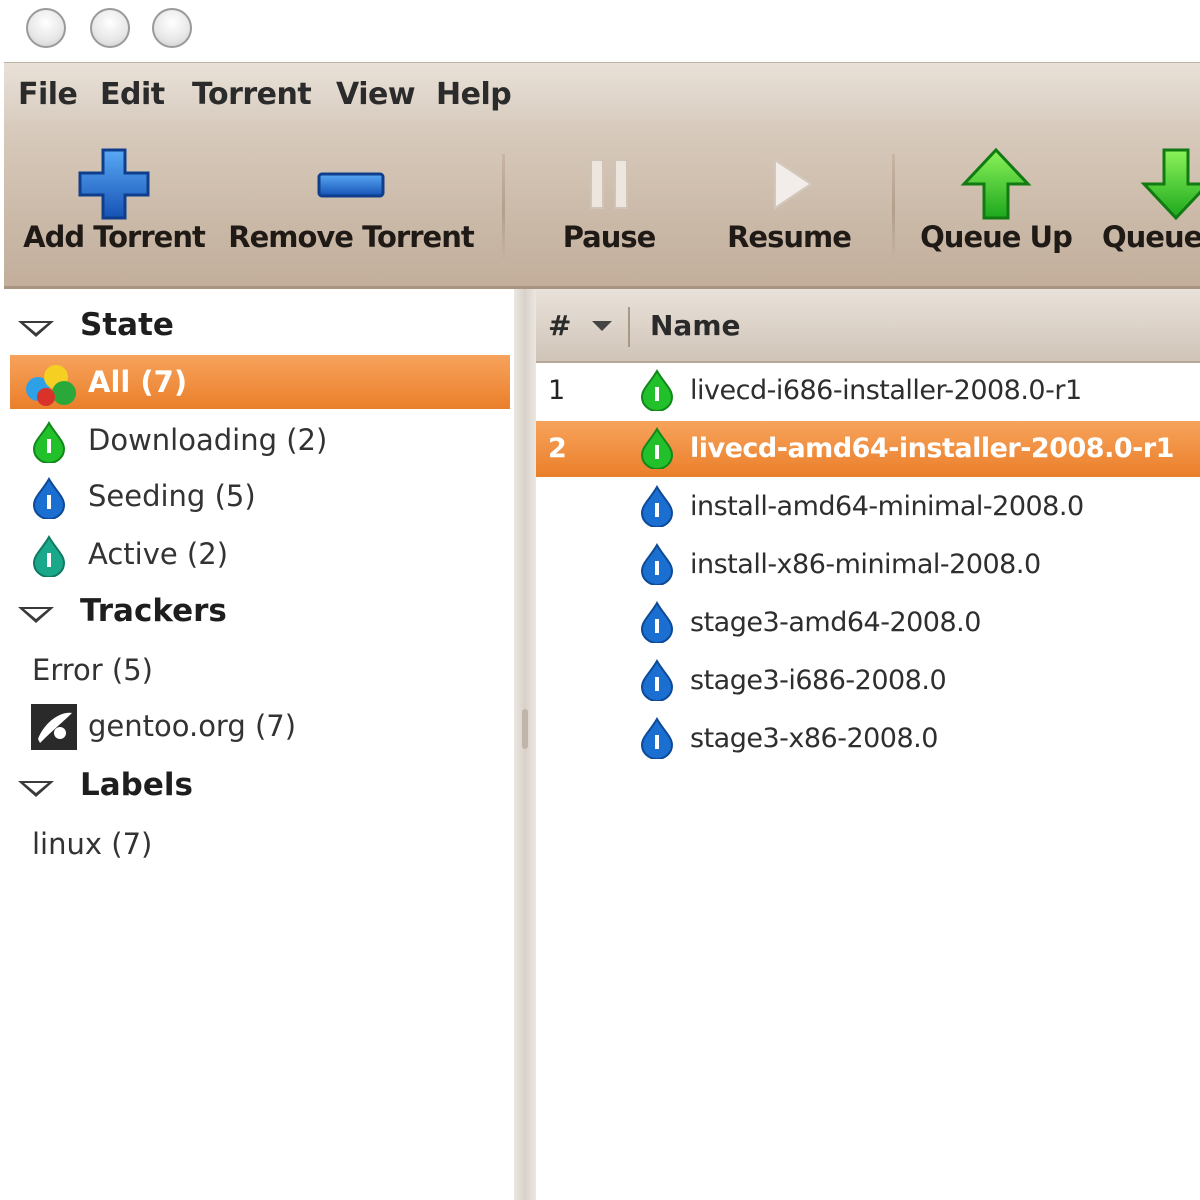  What do you see at coordinates (260, 496) in the screenshot?
I see `filter-item-seeding: Seeding (5)` at bounding box center [260, 496].